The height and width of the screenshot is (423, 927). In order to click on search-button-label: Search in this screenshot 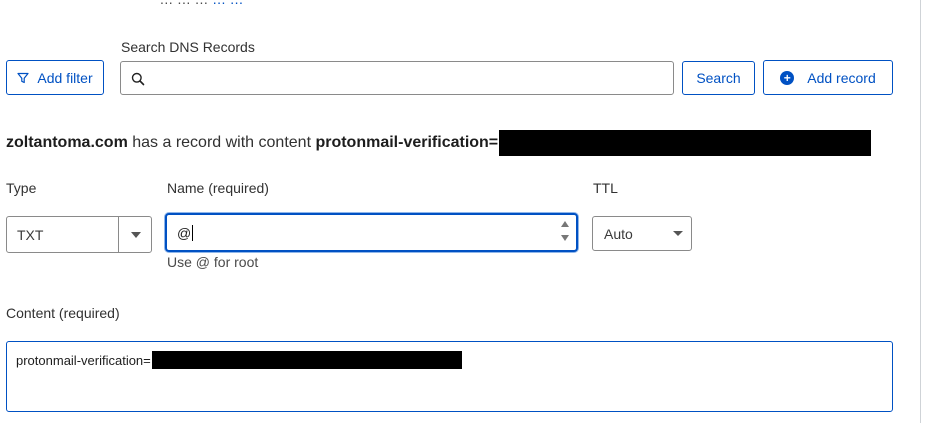, I will do `click(718, 78)`.